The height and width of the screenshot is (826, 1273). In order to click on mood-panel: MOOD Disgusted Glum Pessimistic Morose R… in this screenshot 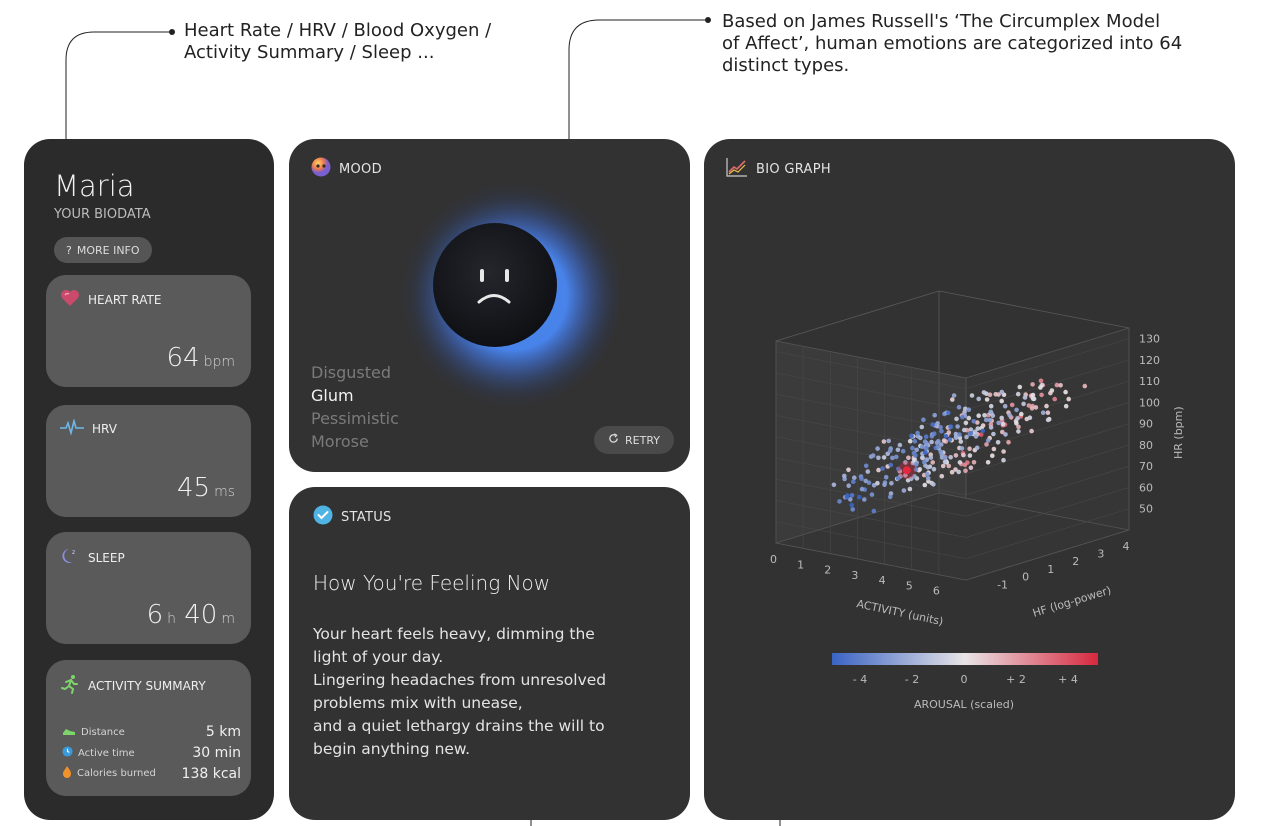, I will do `click(489, 305)`.